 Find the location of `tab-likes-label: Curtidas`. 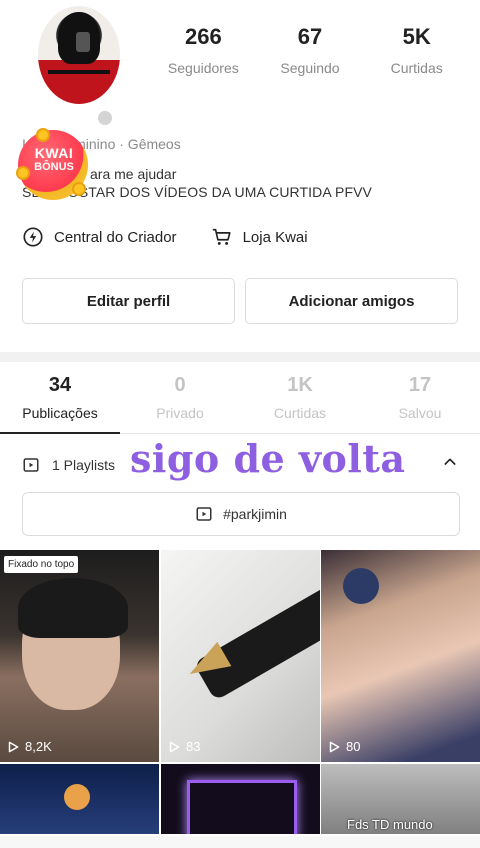

tab-likes-label: Curtidas is located at coordinates (300, 413).